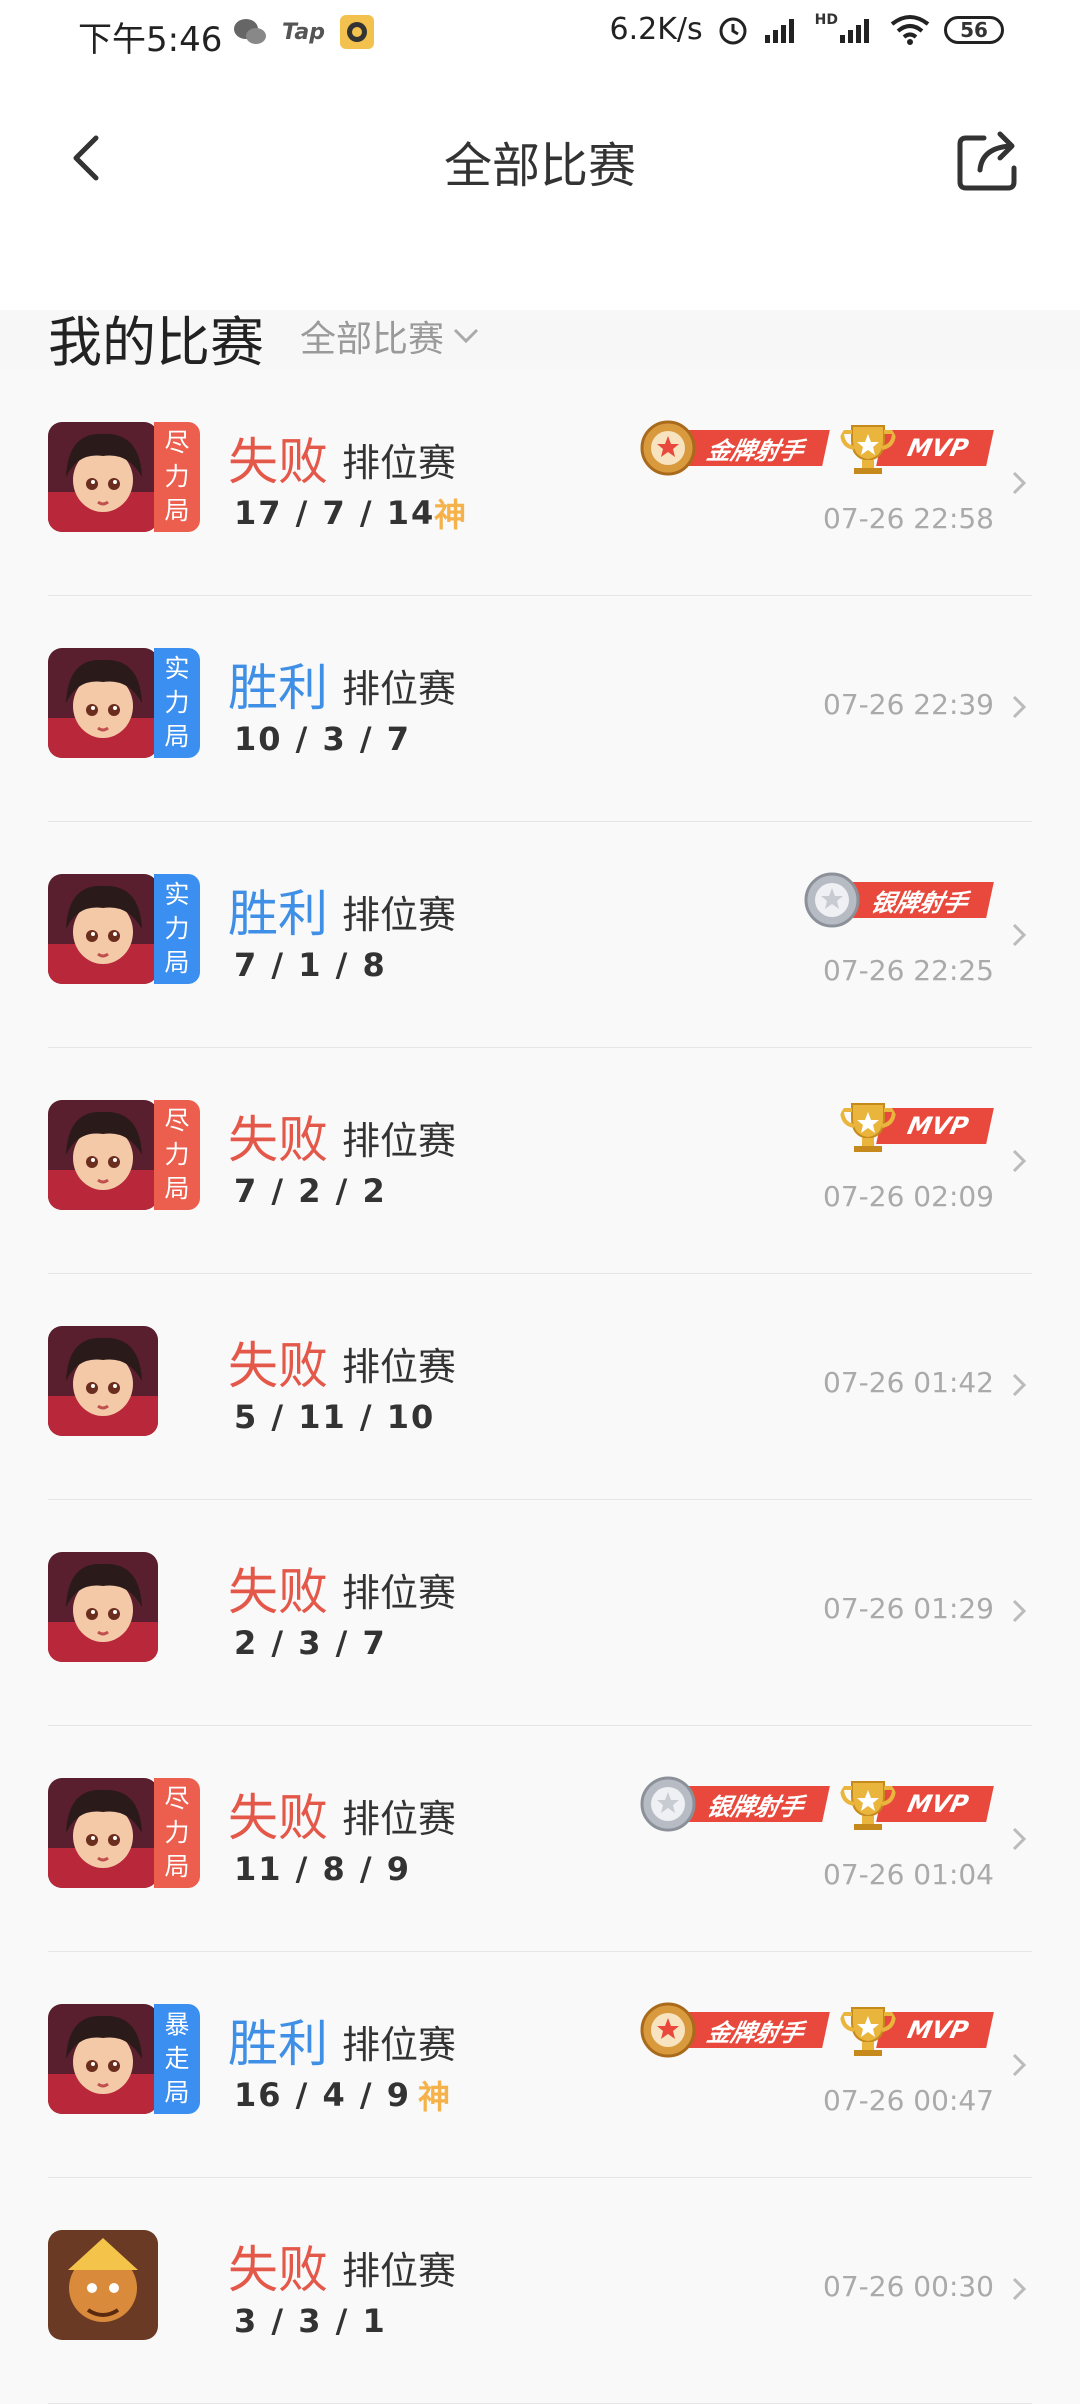 The height and width of the screenshot is (2404, 1080). Describe the element at coordinates (779, 30) in the screenshot. I see `signal-icon` at that location.